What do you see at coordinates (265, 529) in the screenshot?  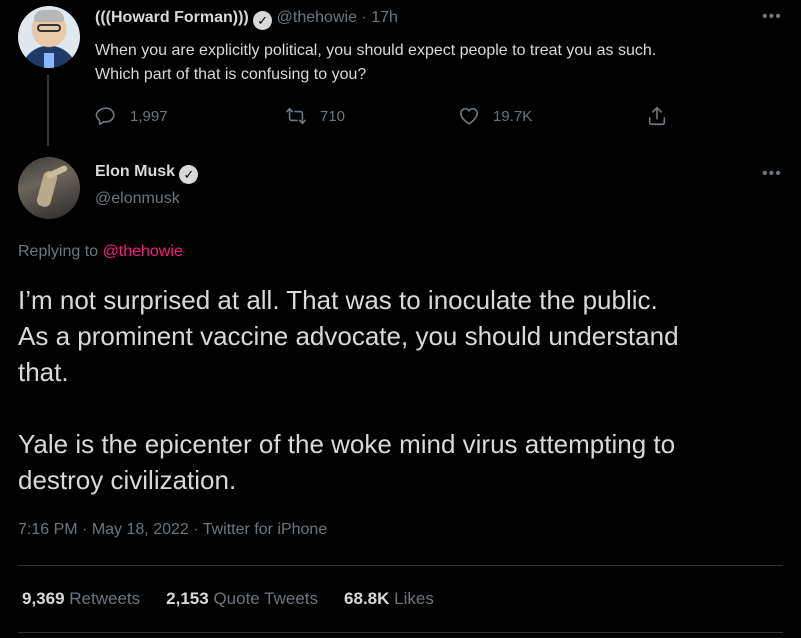 I see `tweet-source: Twitter for iPhone` at bounding box center [265, 529].